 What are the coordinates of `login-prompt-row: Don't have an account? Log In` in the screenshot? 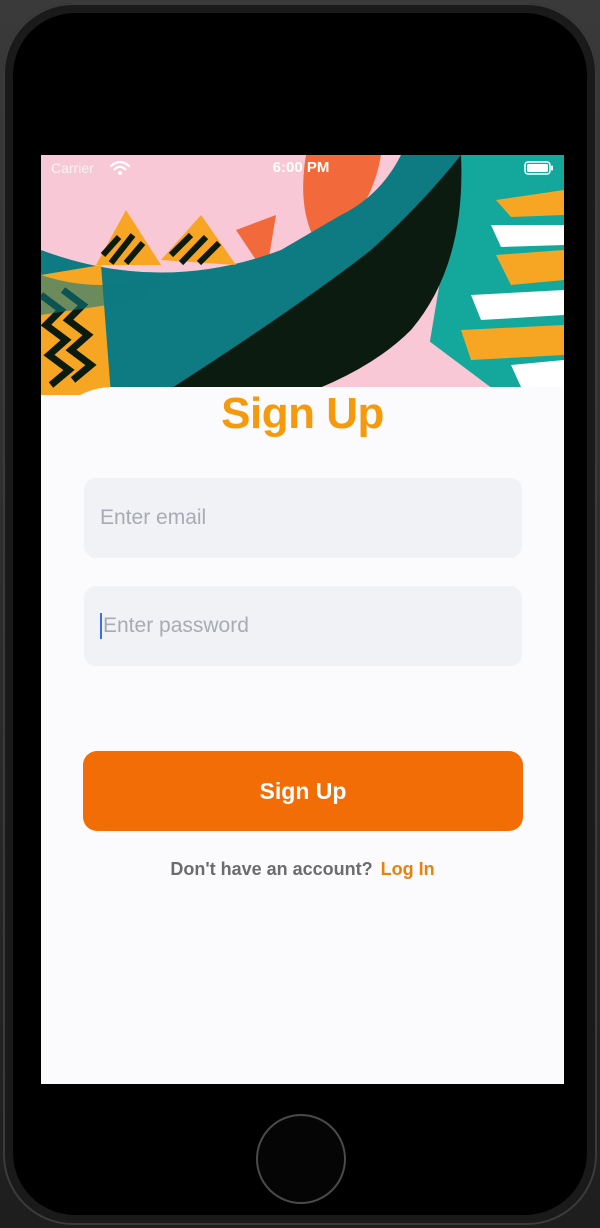 It's located at (302, 869).